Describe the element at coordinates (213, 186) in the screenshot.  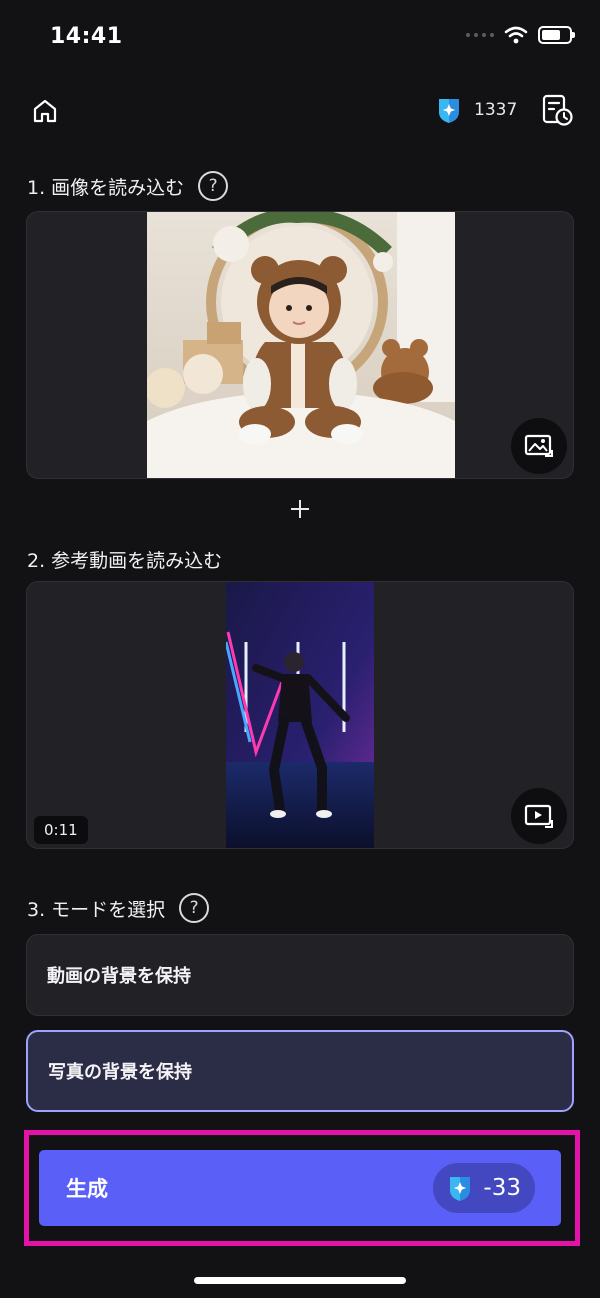
I see `image-help-icon: ?` at that location.